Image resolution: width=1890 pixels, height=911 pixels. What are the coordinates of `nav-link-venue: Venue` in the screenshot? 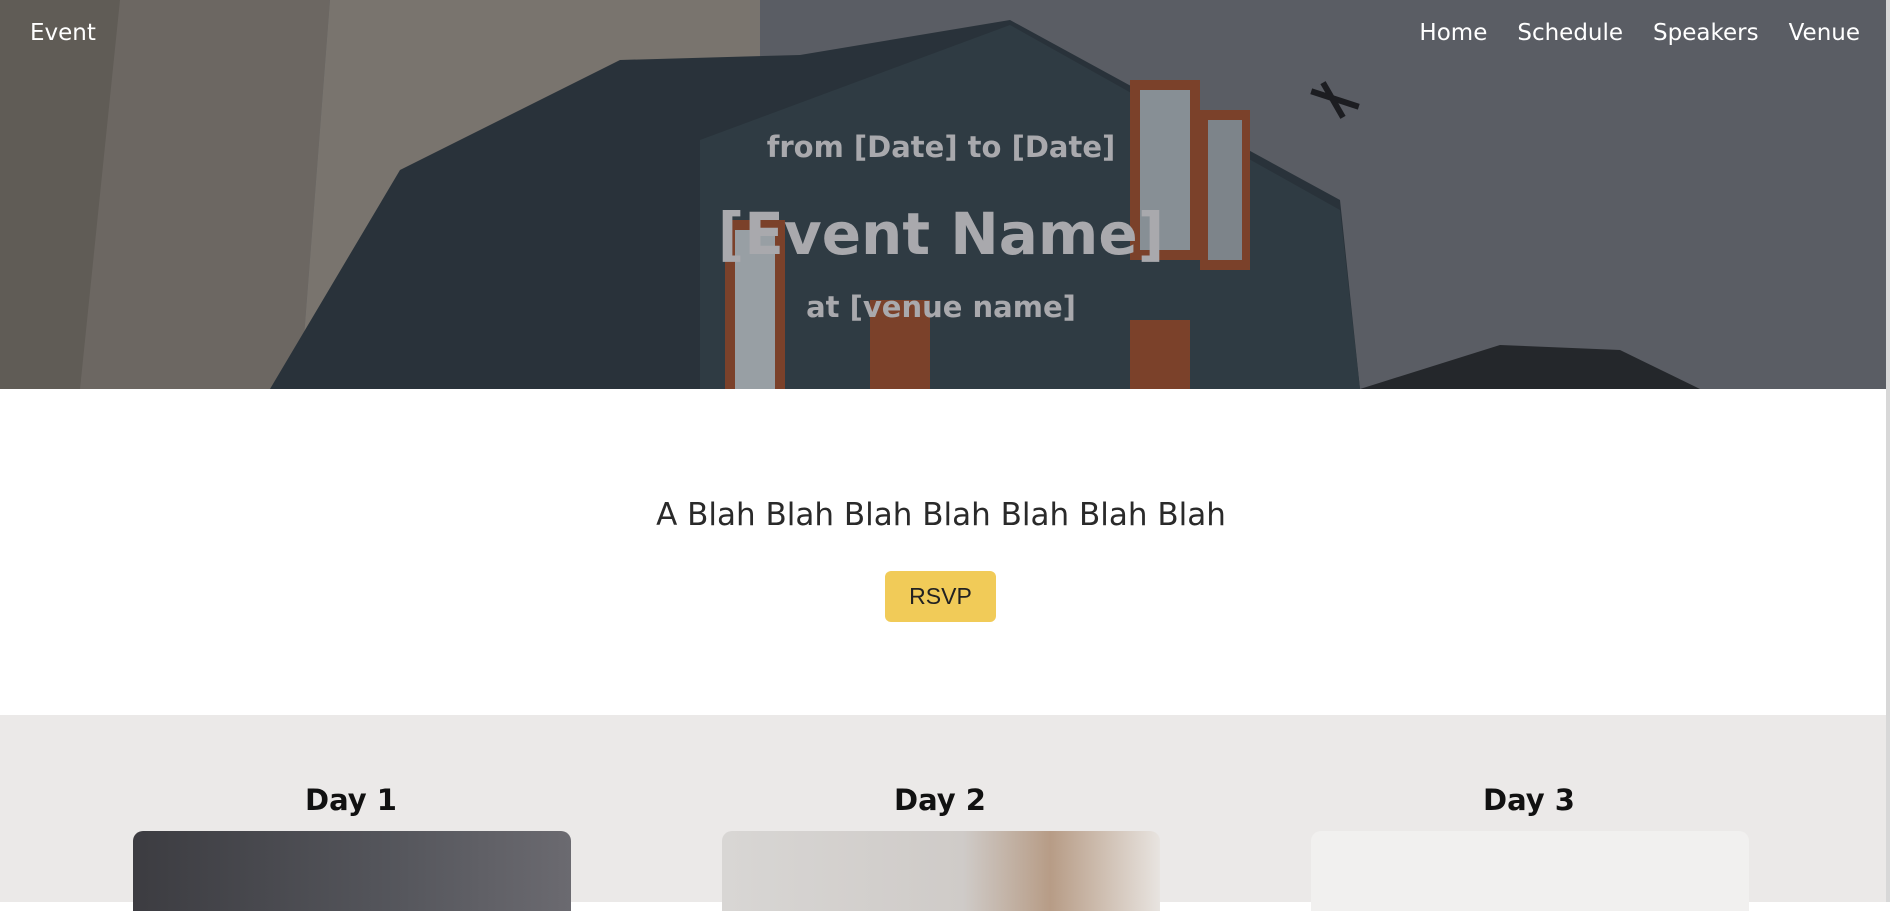 It's located at (1824, 33).